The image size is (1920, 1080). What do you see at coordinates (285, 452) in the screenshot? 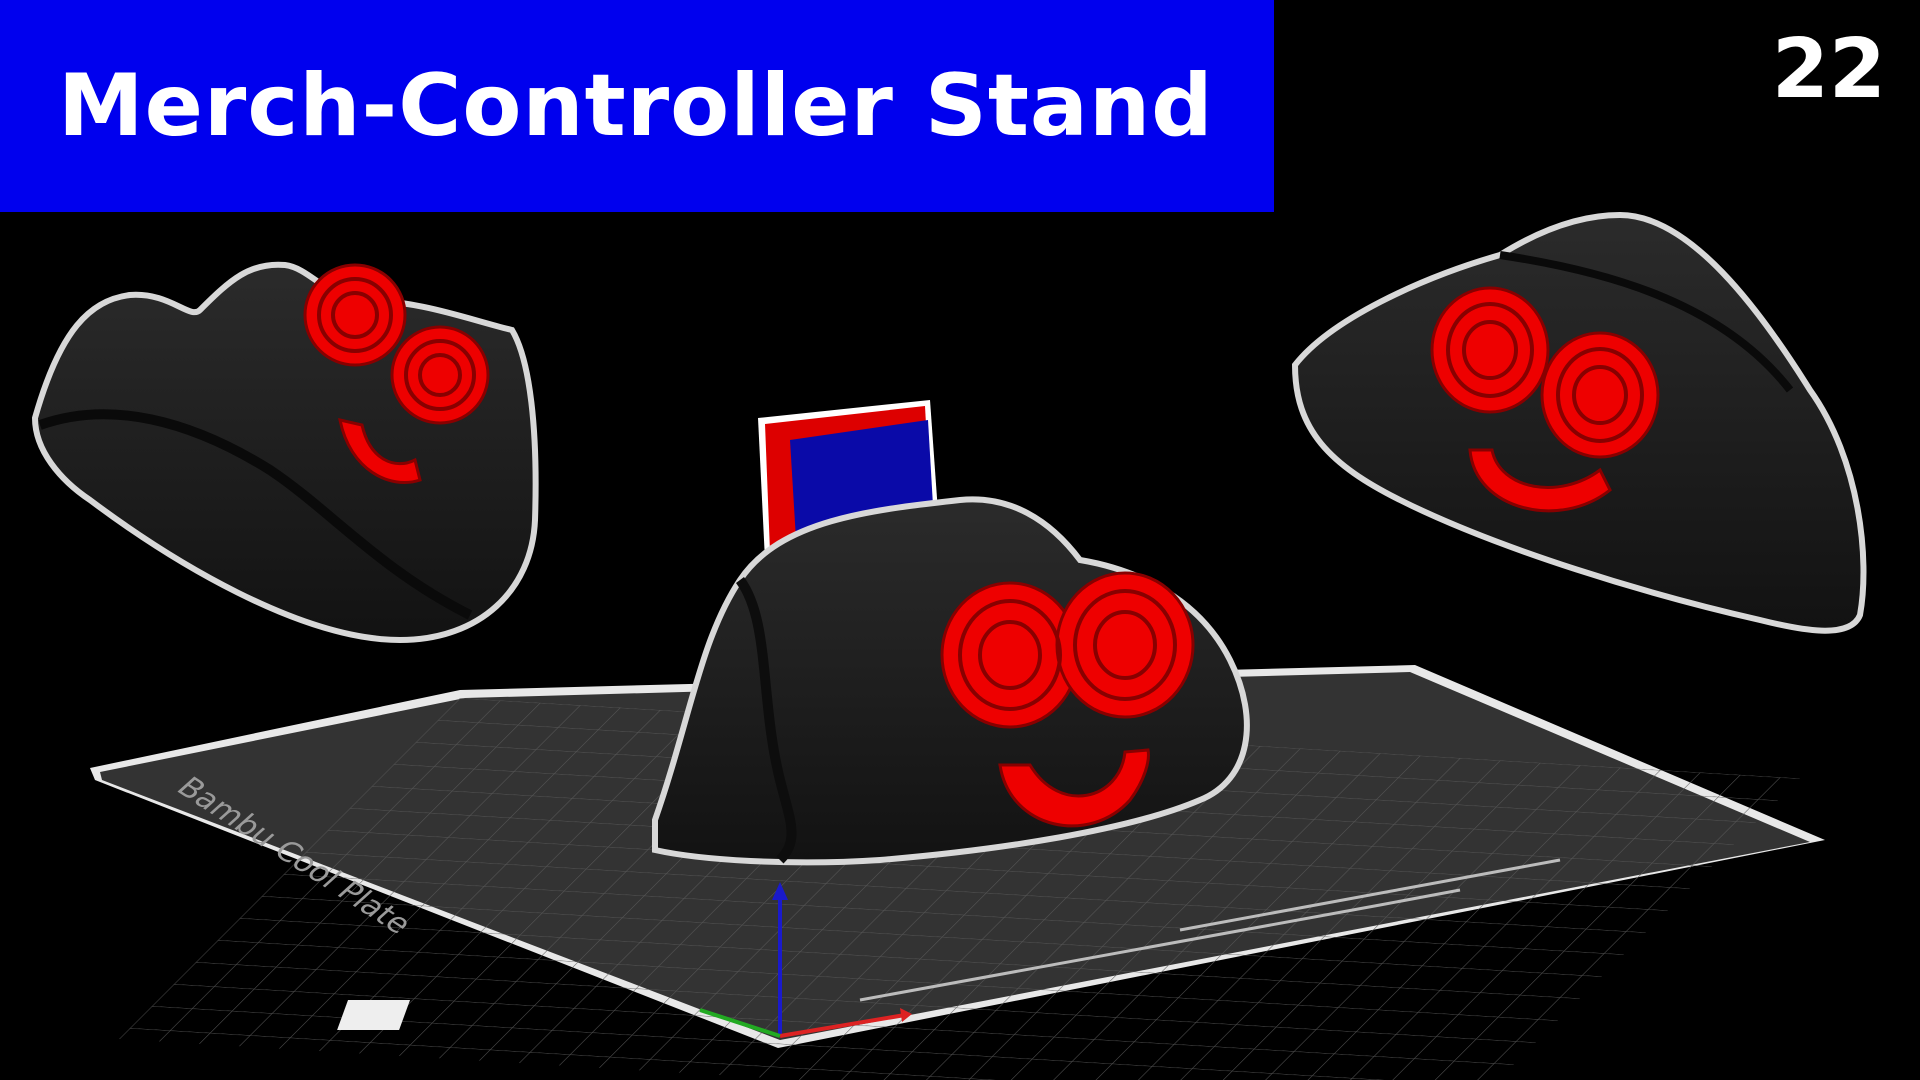
I see `stand-model-left` at bounding box center [285, 452].